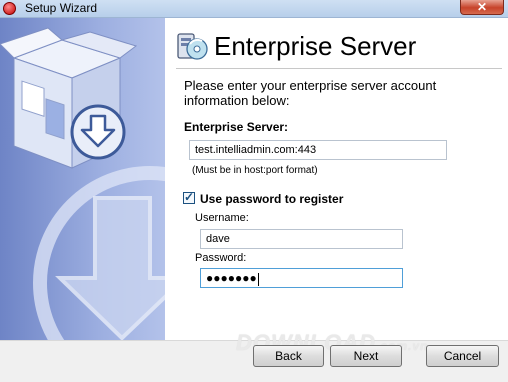 Image resolution: width=508 pixels, height=382 pixels. Describe the element at coordinates (61, 8) in the screenshot. I see `window-title: Setup Wizard` at that location.